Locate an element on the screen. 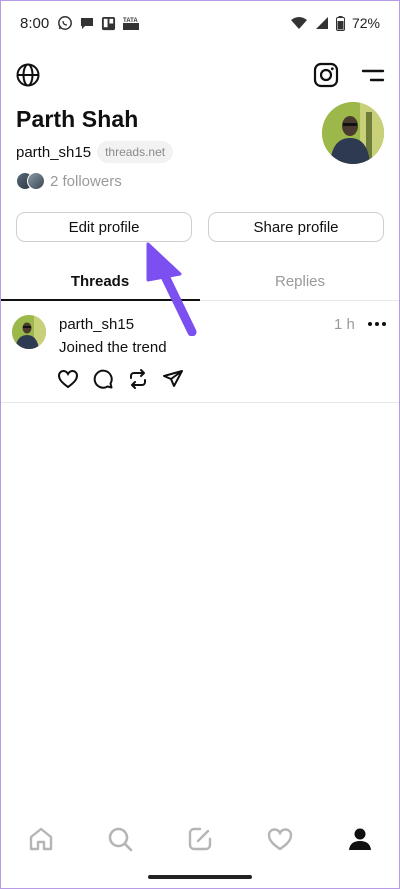 Image resolution: width=400 pixels, height=889 pixels. tata-app-icon: TATA is located at coordinates (131, 24).